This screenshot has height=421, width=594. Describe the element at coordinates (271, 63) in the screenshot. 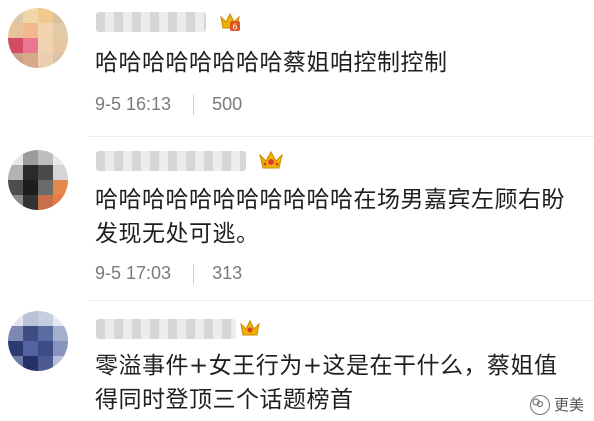

I see `comment-text: 哈哈哈哈哈哈哈哈蔡姐咱控制控制` at that location.